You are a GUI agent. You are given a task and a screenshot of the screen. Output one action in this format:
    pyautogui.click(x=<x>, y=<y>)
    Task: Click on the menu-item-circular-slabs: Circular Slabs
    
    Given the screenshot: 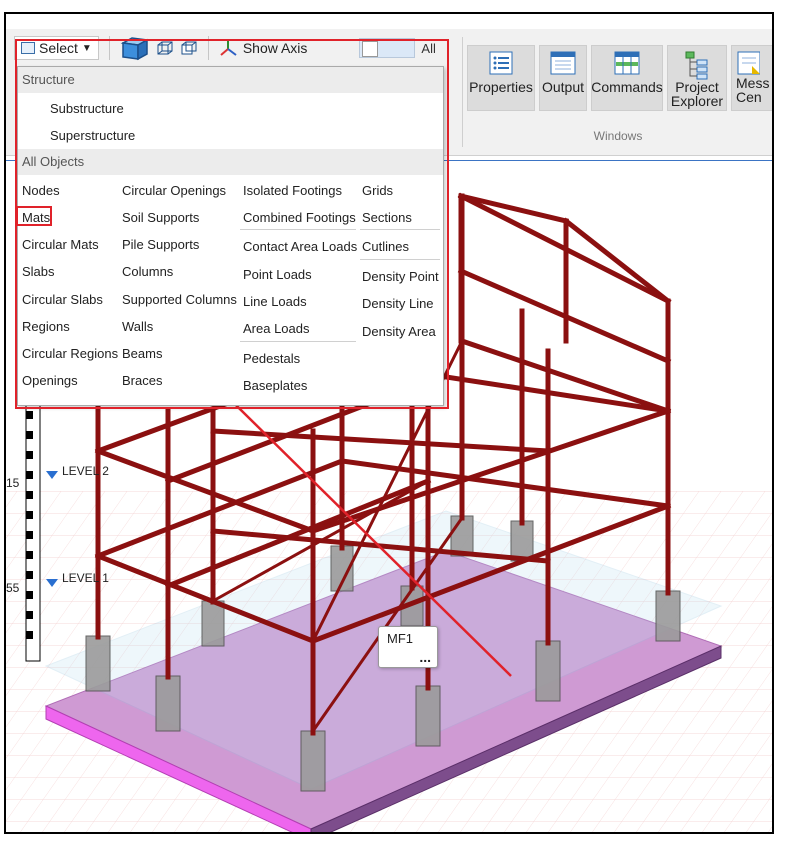 What is the action you would take?
    pyautogui.click(x=62, y=299)
    